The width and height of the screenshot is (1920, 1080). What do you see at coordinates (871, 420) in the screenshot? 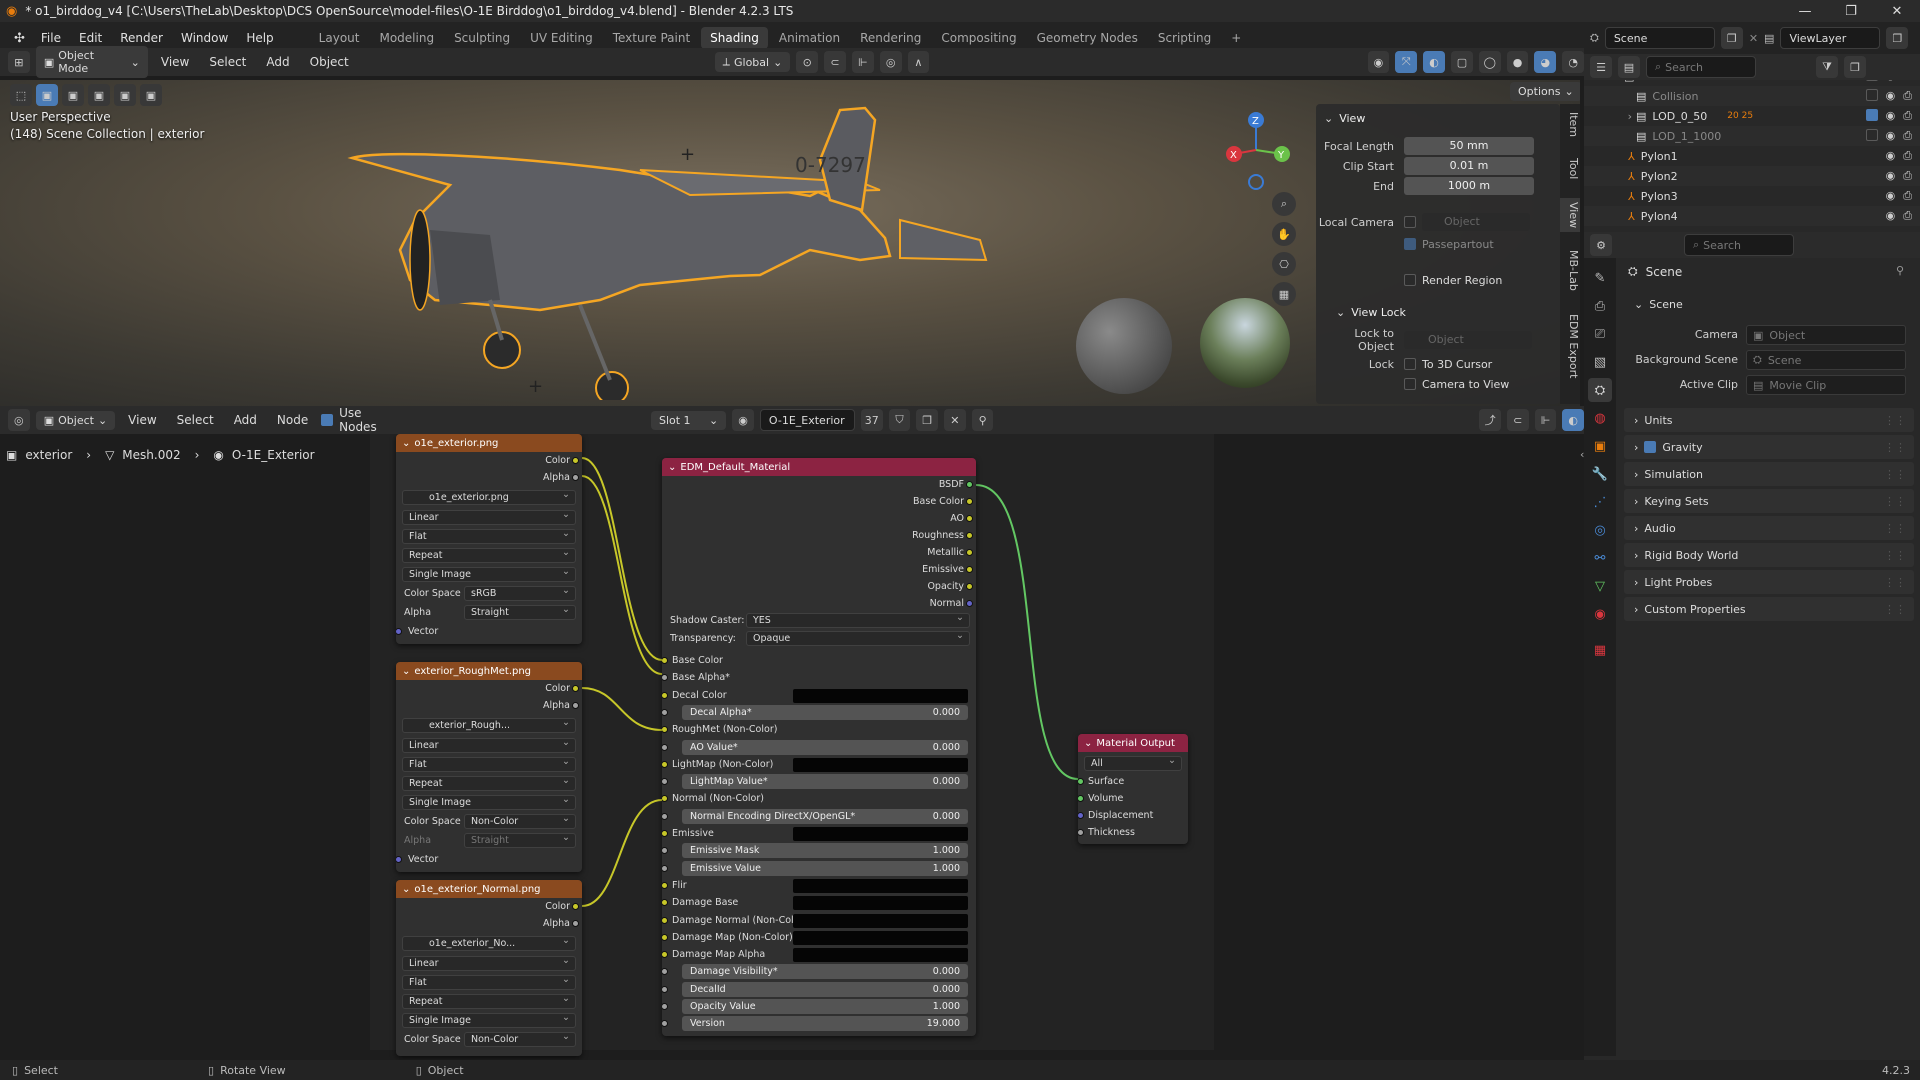
I see `material-users-count: 37` at bounding box center [871, 420].